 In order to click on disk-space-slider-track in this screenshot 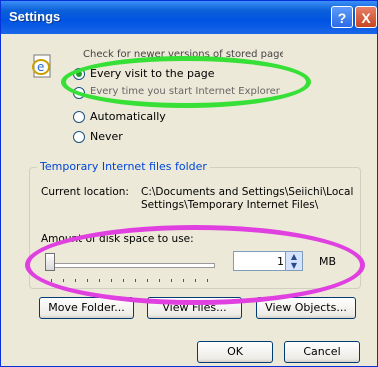, I will do `click(134, 265)`.